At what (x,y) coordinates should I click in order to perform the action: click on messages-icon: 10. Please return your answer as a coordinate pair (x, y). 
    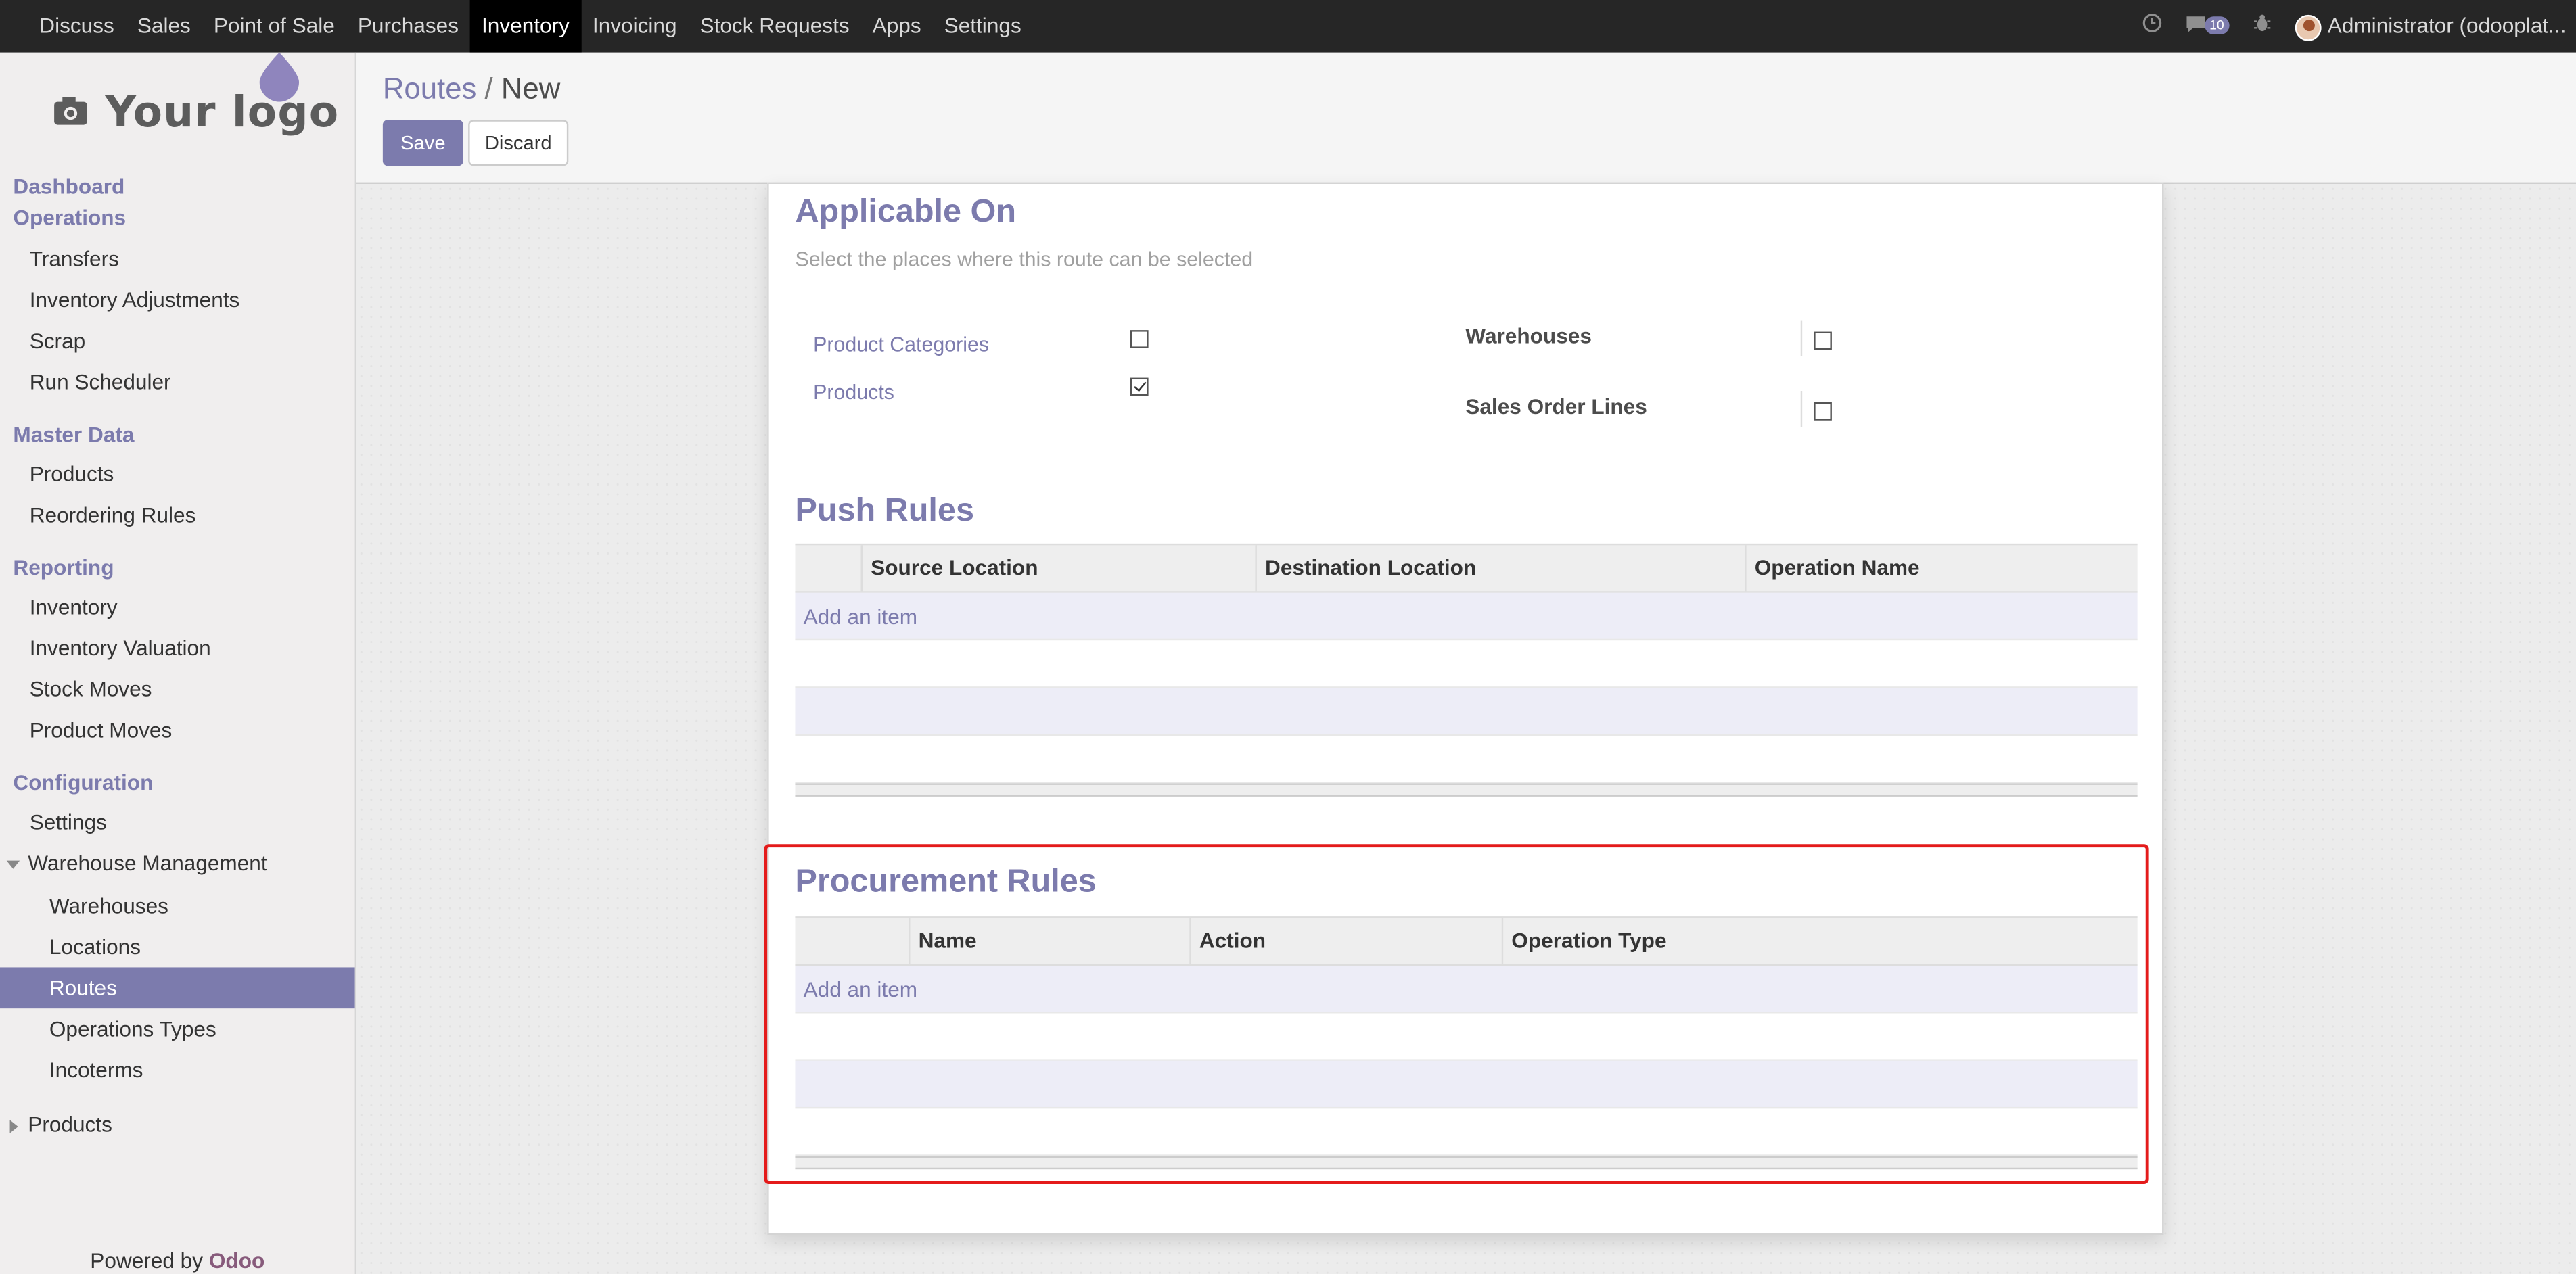
    Looking at the image, I should click on (2206, 26).